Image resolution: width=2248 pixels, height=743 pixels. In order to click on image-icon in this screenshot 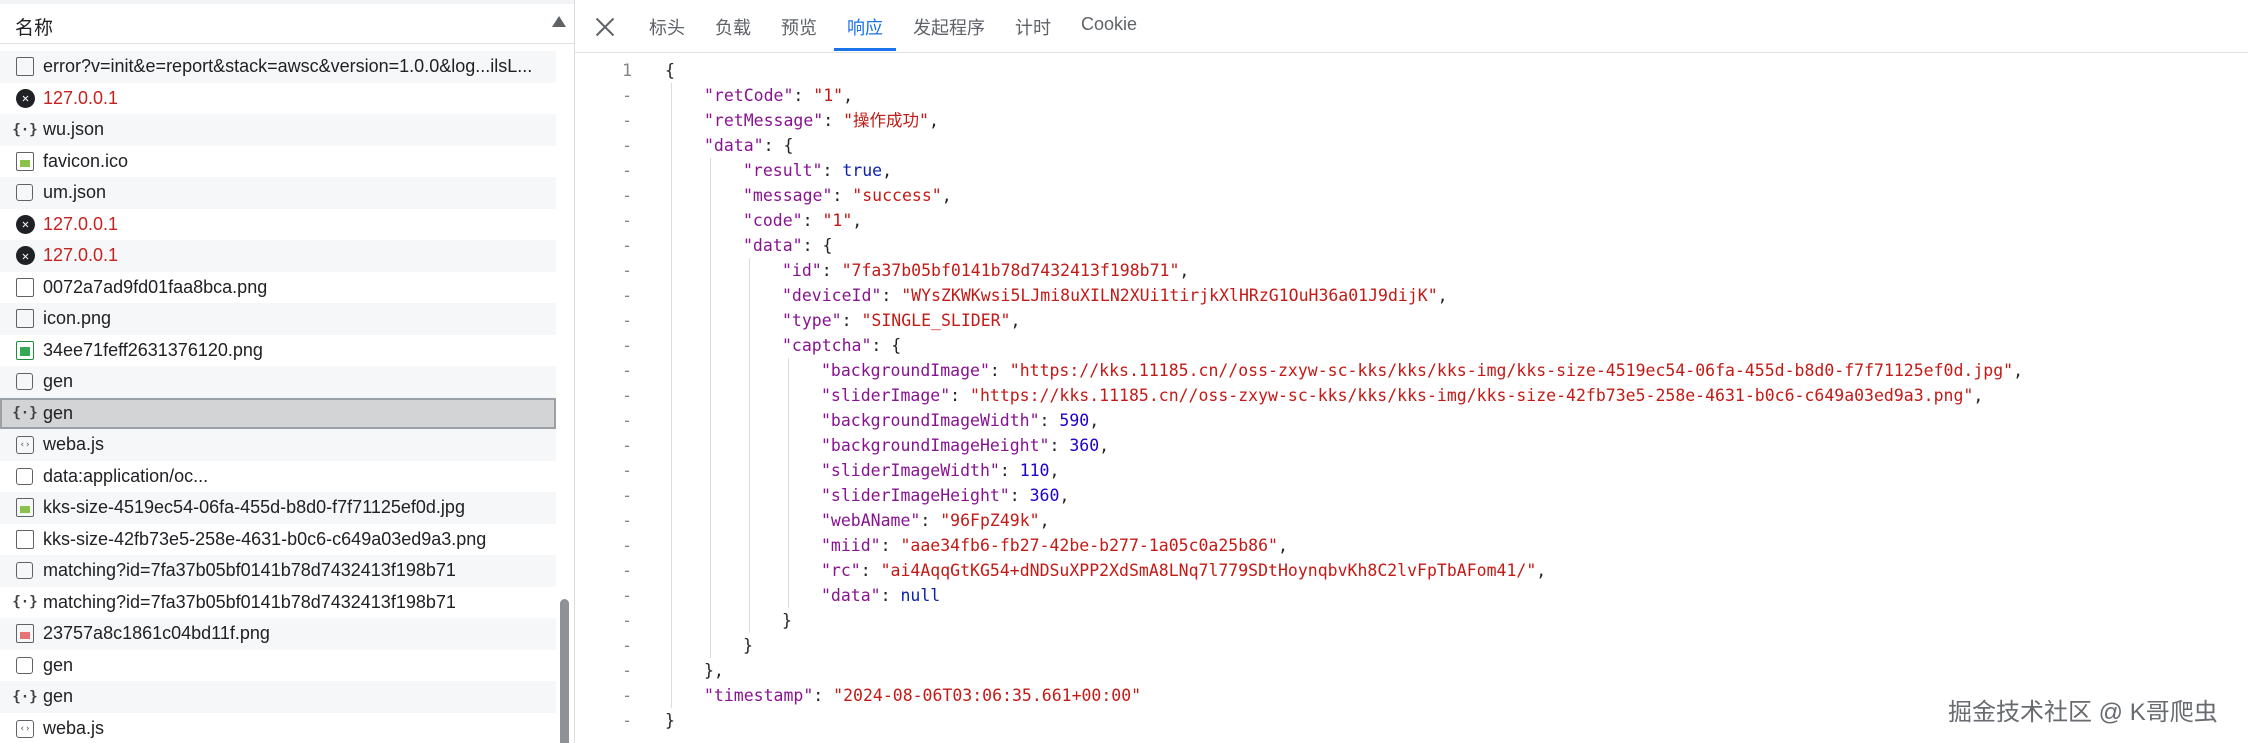, I will do `click(25, 161)`.